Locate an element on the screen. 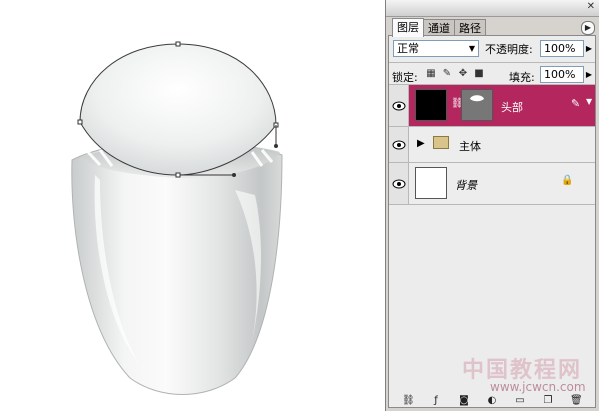  layer-row-group: ▶ 主体 is located at coordinates (492, 145).